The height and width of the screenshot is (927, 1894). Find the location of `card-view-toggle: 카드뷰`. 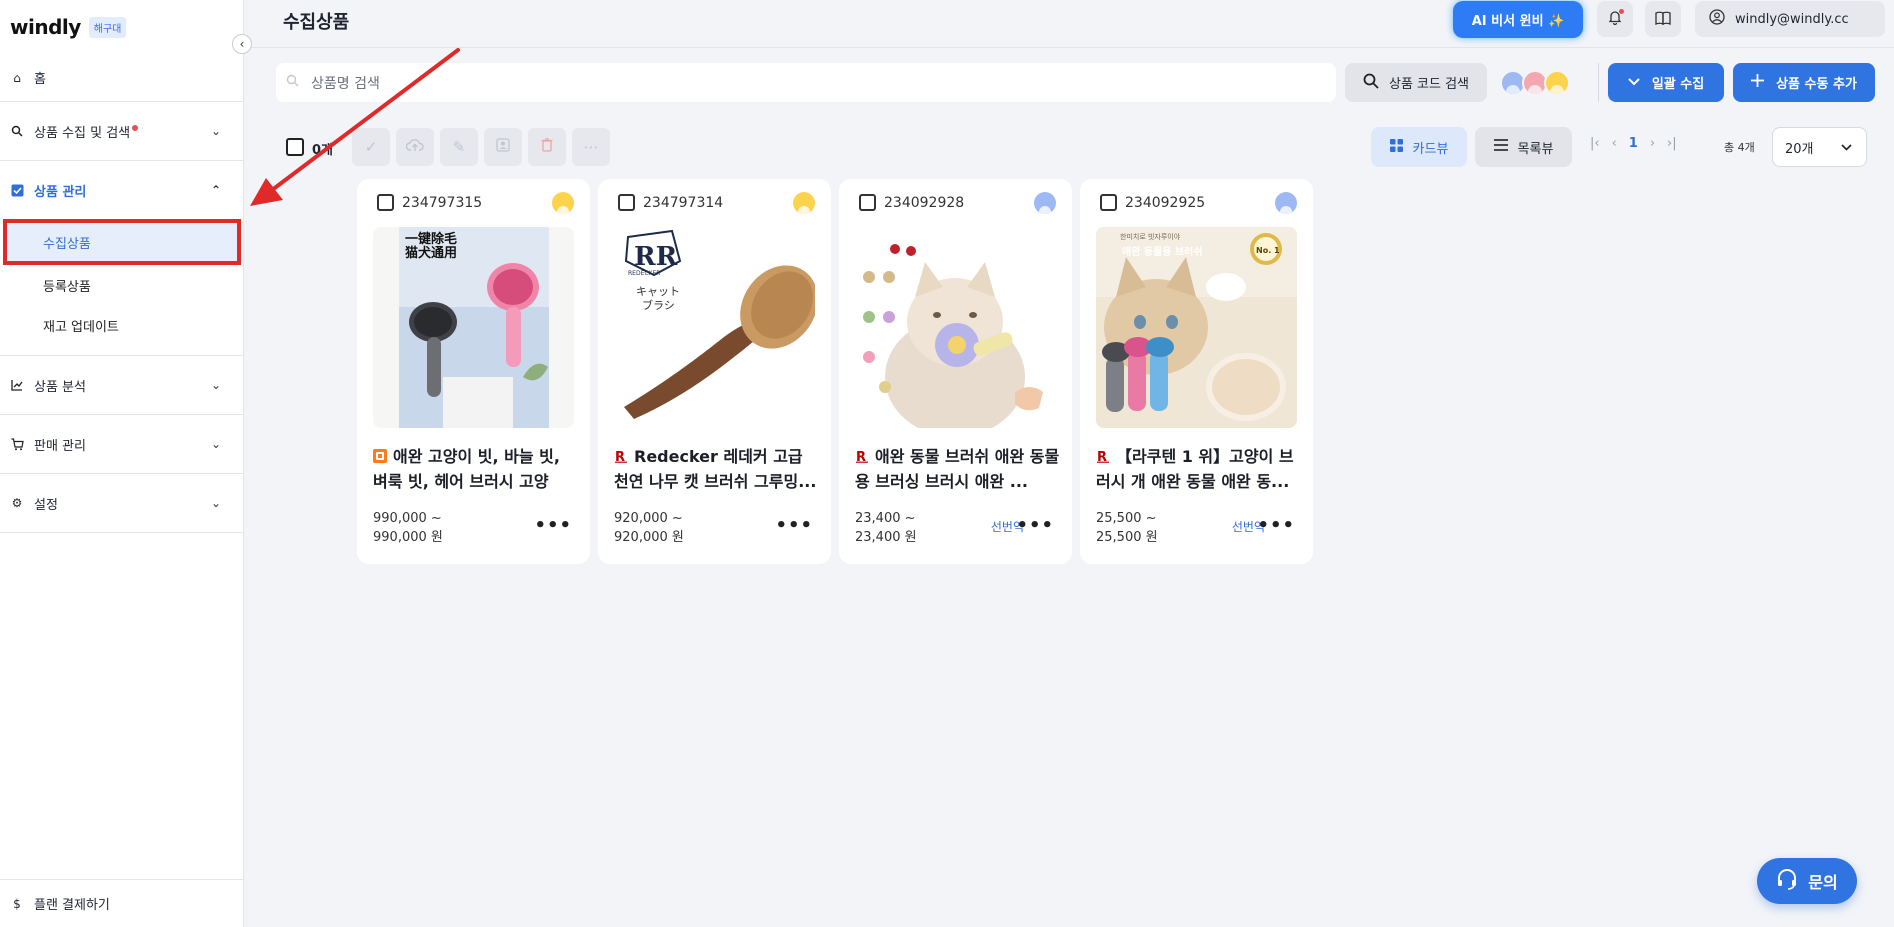

card-view-toggle: 카드뷰 is located at coordinates (1419, 147).